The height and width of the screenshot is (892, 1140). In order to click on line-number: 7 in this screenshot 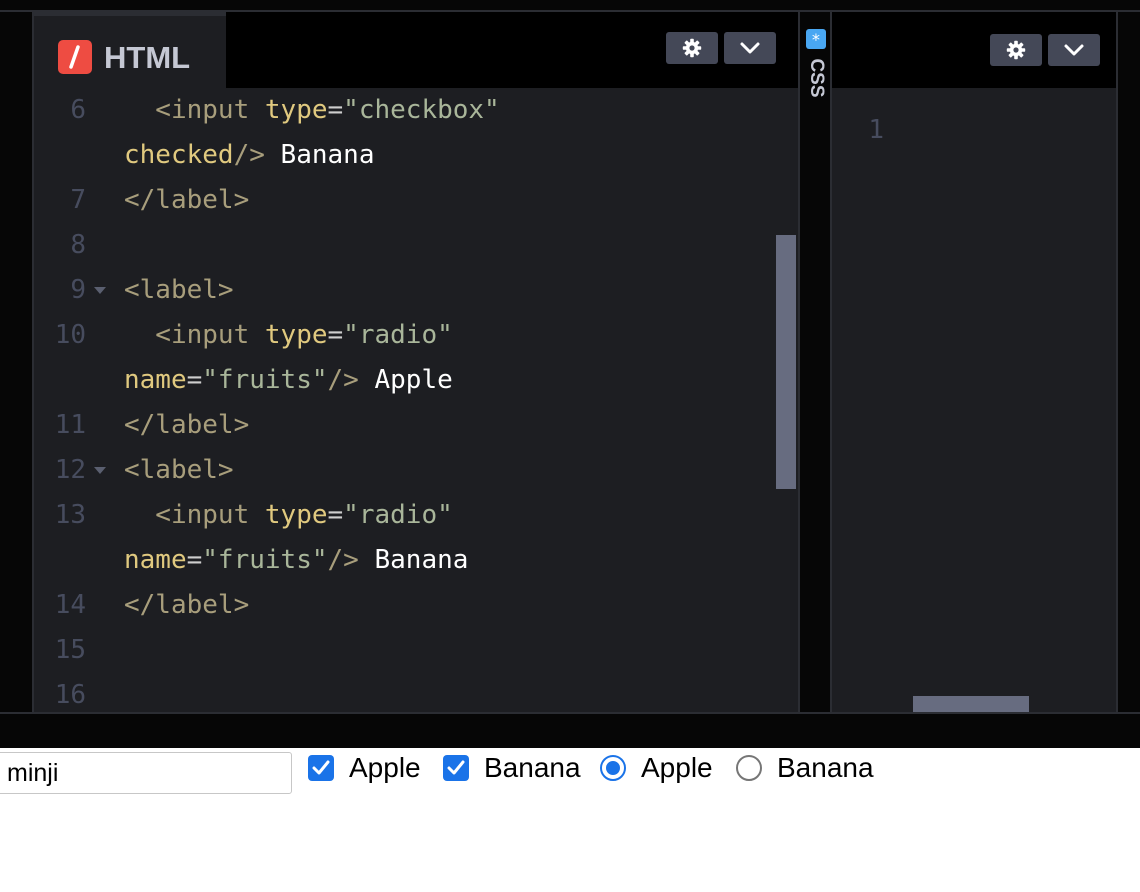, I will do `click(78, 200)`.